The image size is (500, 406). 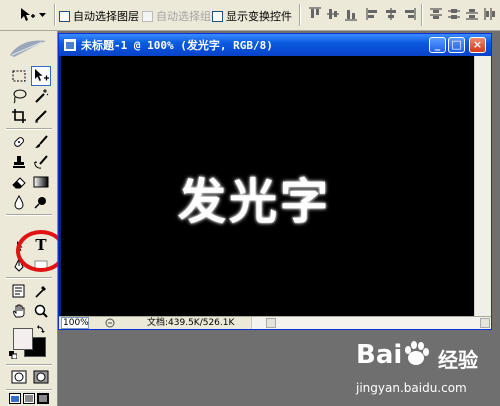 I want to click on align-right-icon, so click(x=409, y=14).